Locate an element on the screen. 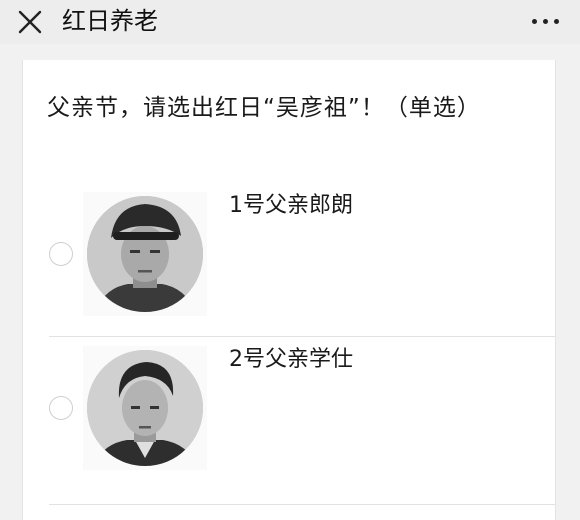 The image size is (580, 520). more-button is located at coordinates (546, 21).